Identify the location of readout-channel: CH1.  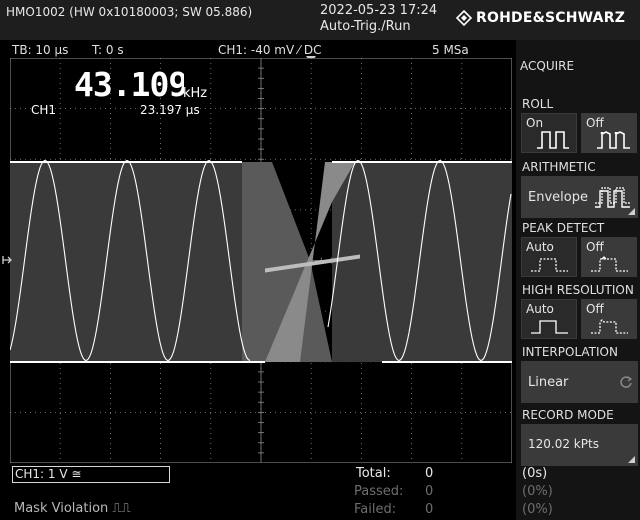
(44, 110).